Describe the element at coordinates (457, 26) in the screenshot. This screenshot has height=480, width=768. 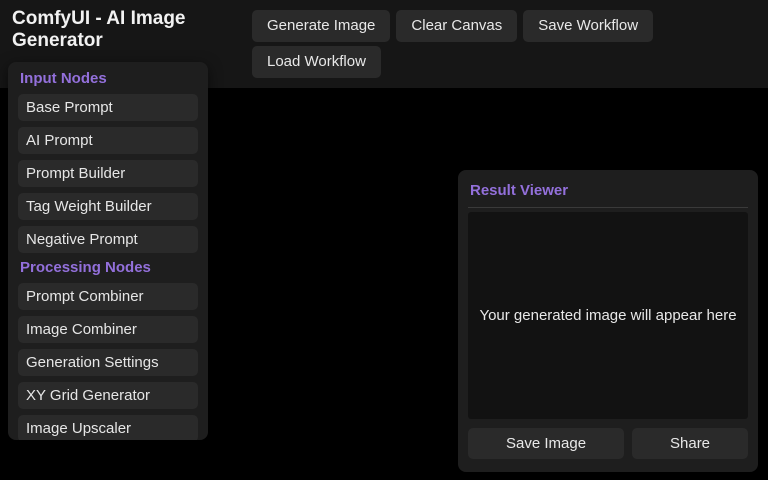
I see `clear-canvas-button: Clear Canvas` at that location.